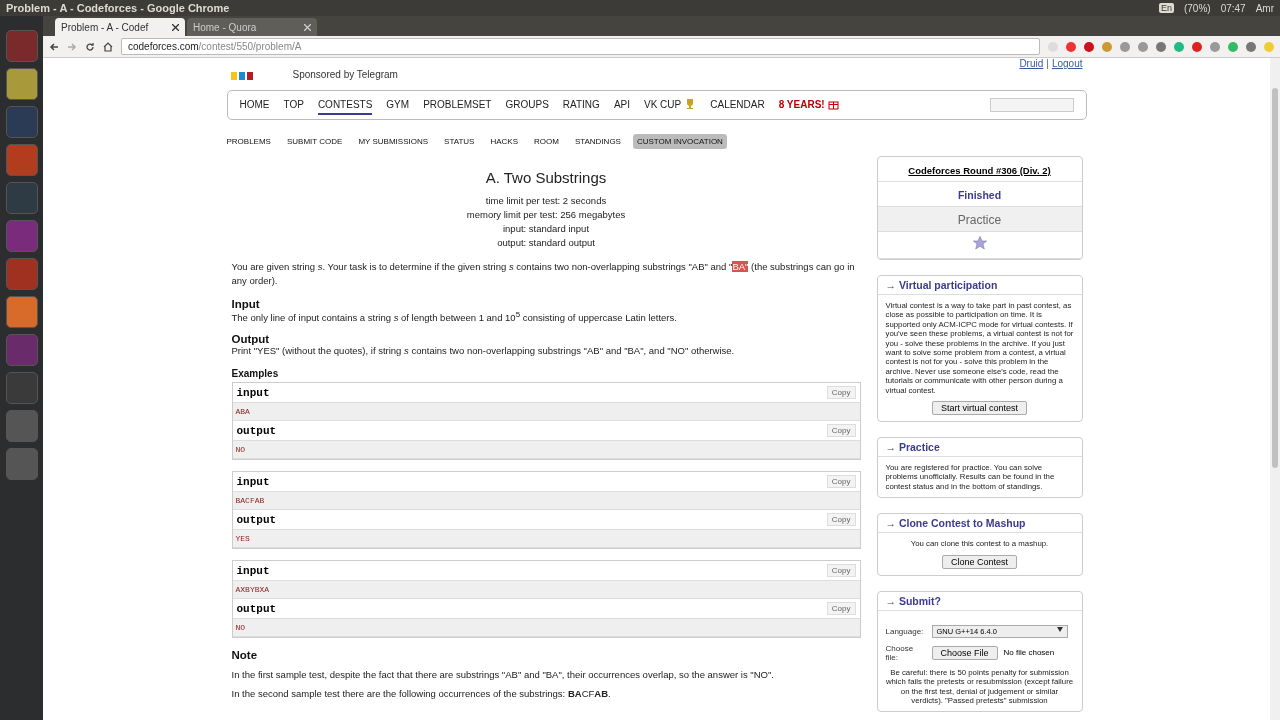  I want to click on subnav-link: SUBMIT CODE, so click(314, 141).